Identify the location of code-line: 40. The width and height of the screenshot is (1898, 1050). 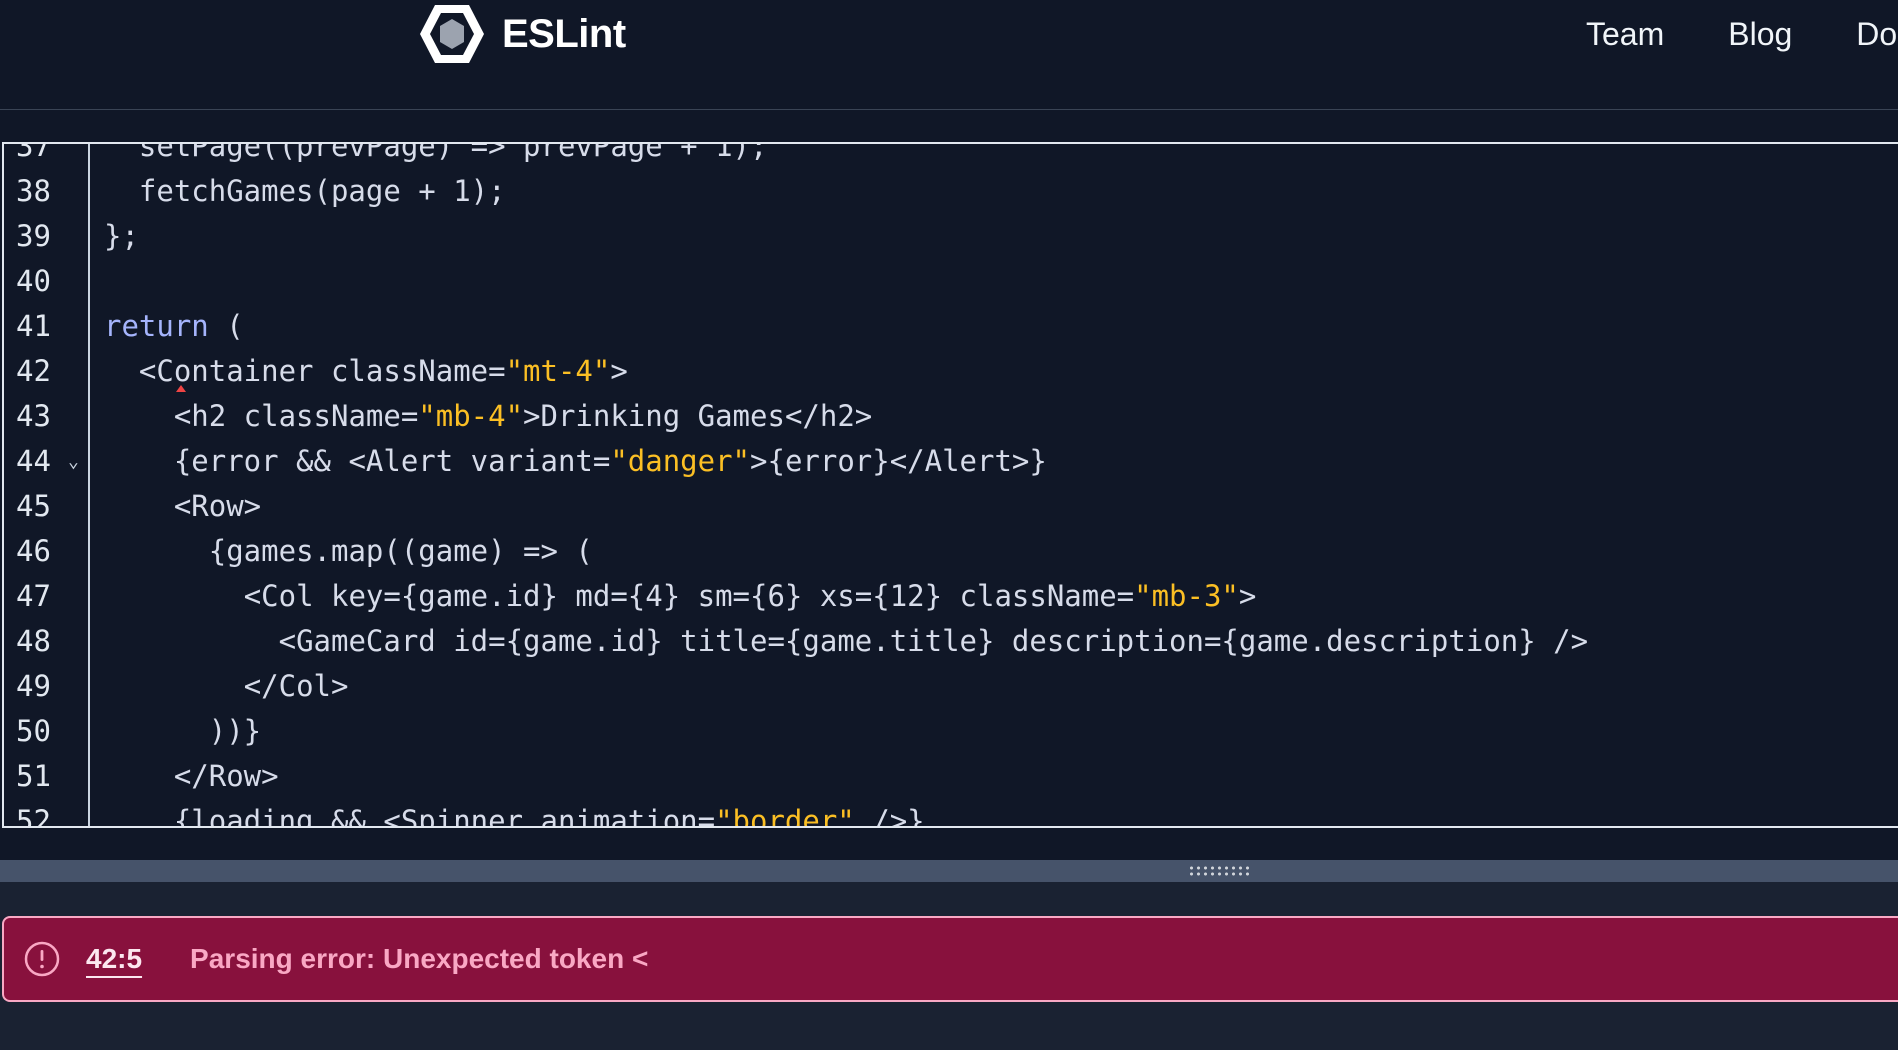
(951, 281).